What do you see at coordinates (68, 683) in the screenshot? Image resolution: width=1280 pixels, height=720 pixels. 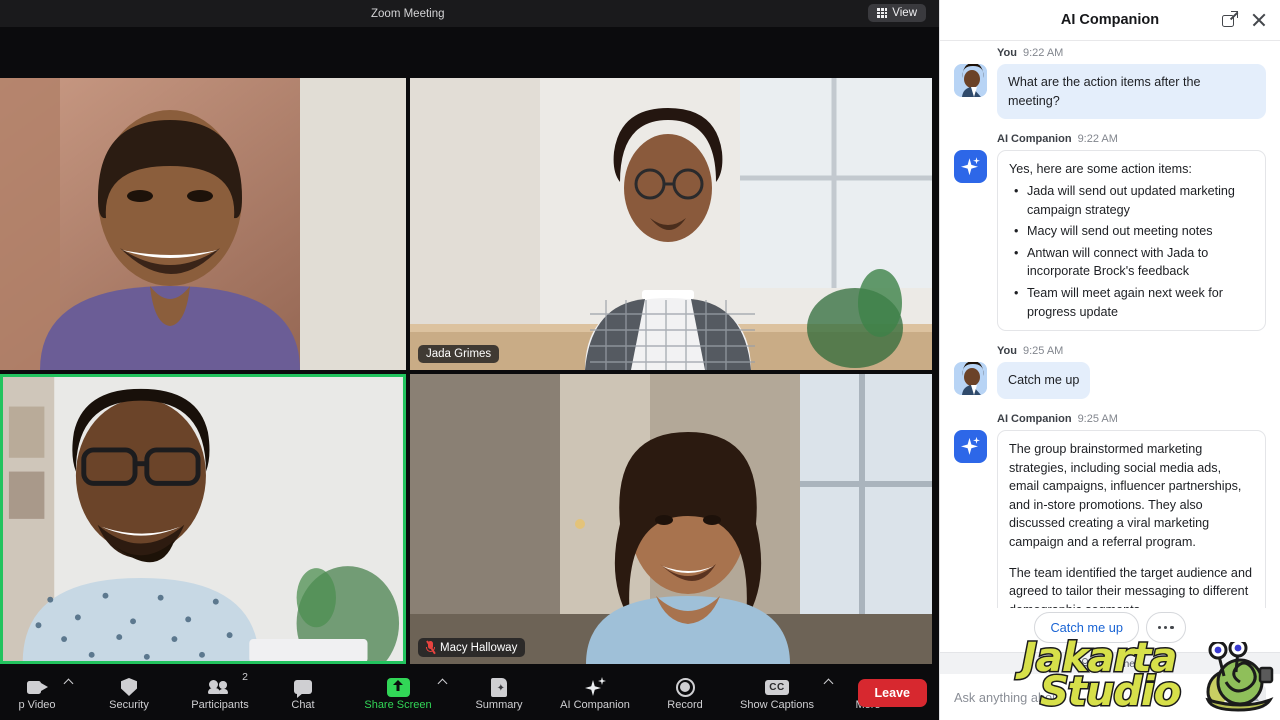 I see `video-options-chevron-icon` at bounding box center [68, 683].